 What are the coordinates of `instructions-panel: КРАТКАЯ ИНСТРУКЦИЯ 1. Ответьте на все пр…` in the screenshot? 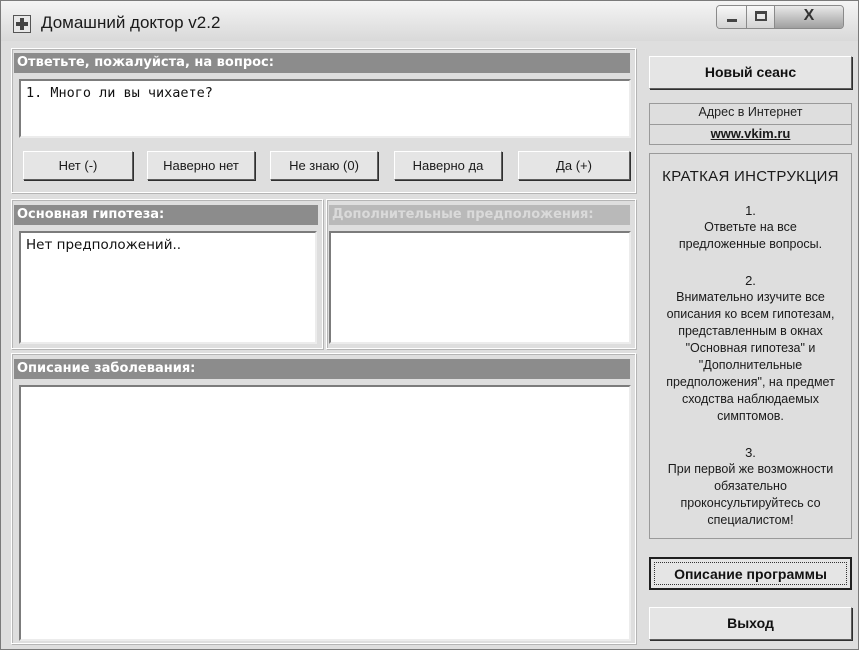 It's located at (750, 346).